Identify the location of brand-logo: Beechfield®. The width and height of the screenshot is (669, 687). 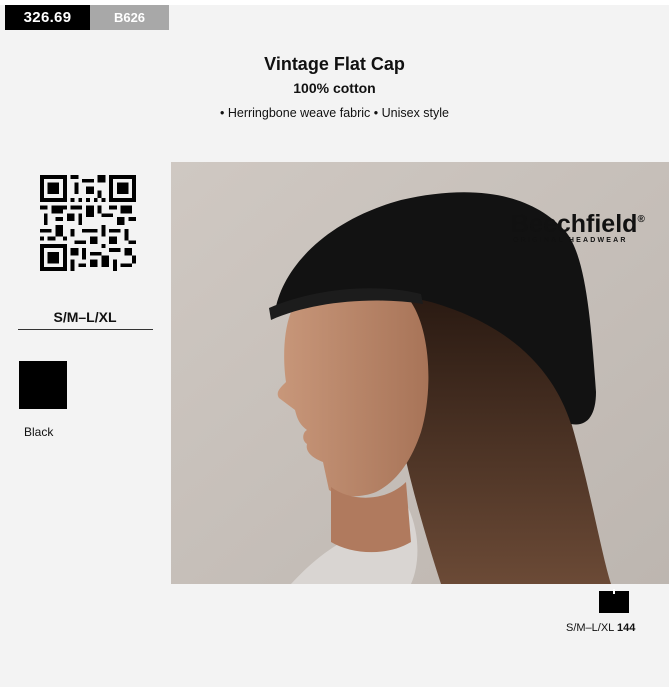
(578, 224).